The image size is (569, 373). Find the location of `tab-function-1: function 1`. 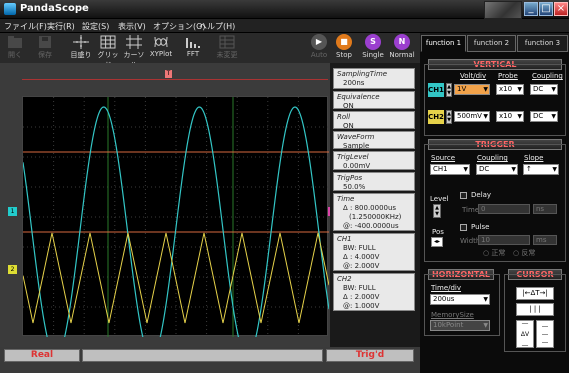

tab-function-1: function 1 is located at coordinates (443, 43).